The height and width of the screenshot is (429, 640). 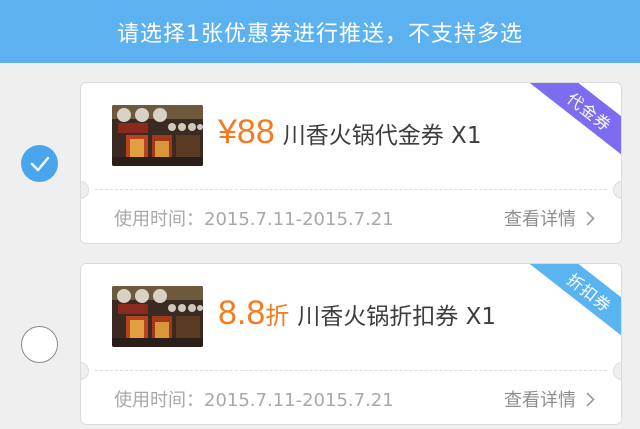 What do you see at coordinates (575, 304) in the screenshot?
I see `coupon-type-ribbon: 折扣券` at bounding box center [575, 304].